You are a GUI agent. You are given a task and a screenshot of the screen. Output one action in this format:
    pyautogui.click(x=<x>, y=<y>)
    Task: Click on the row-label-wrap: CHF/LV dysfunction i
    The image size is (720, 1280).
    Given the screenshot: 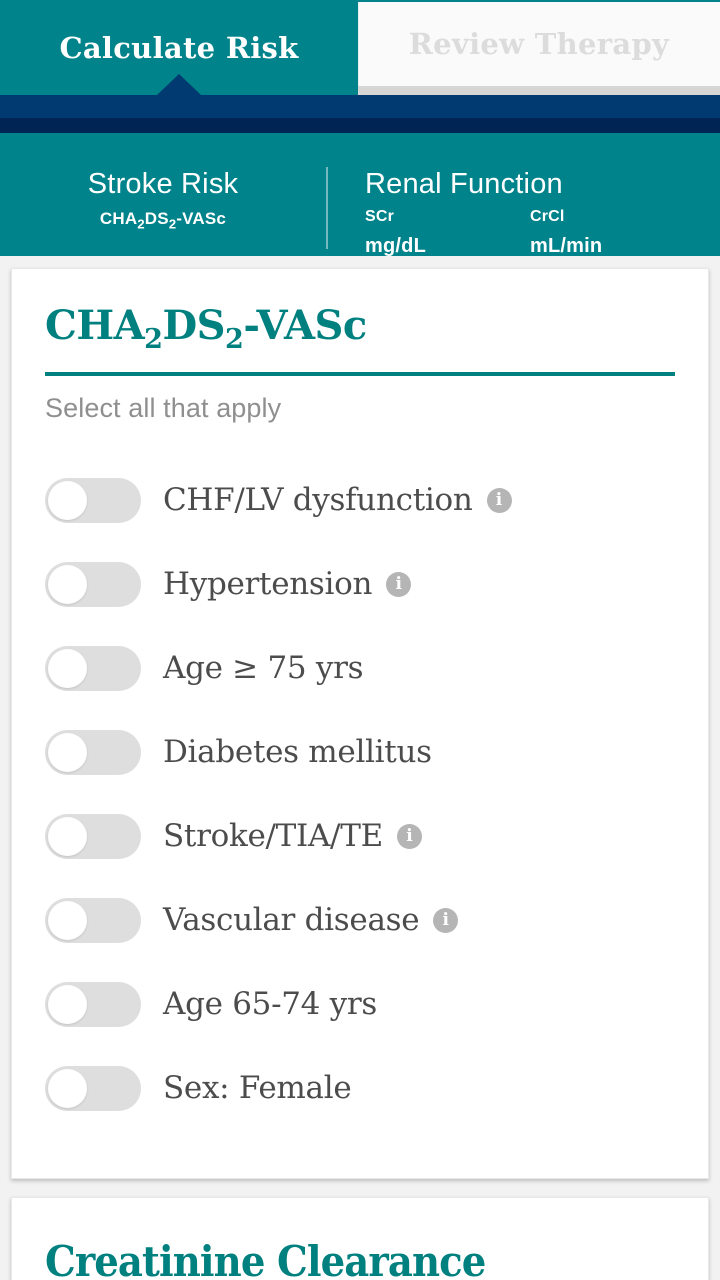 What is the action you would take?
    pyautogui.click(x=326, y=500)
    